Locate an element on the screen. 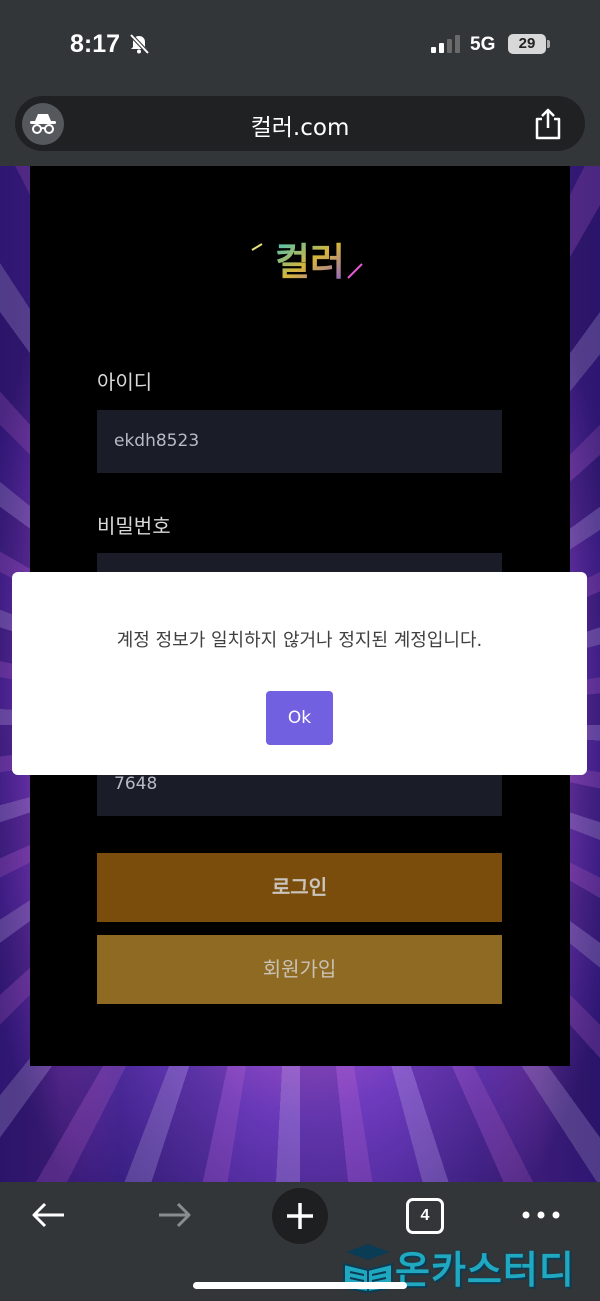  bell-off-icon is located at coordinates (139, 44).